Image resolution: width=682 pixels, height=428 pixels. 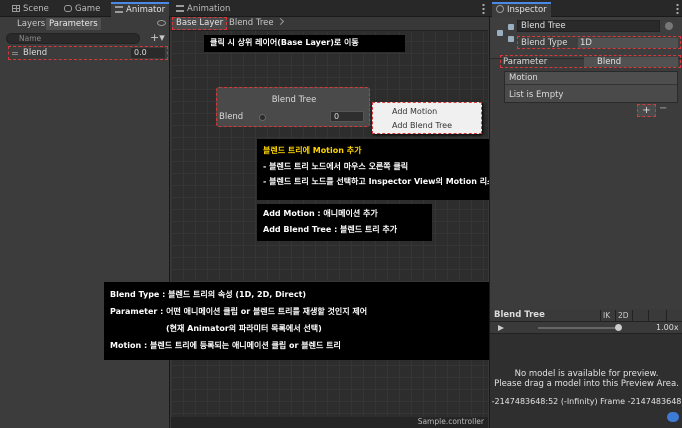 I want to click on preview-toolbar: Blend Tree IK 2D, so click(x=586, y=315).